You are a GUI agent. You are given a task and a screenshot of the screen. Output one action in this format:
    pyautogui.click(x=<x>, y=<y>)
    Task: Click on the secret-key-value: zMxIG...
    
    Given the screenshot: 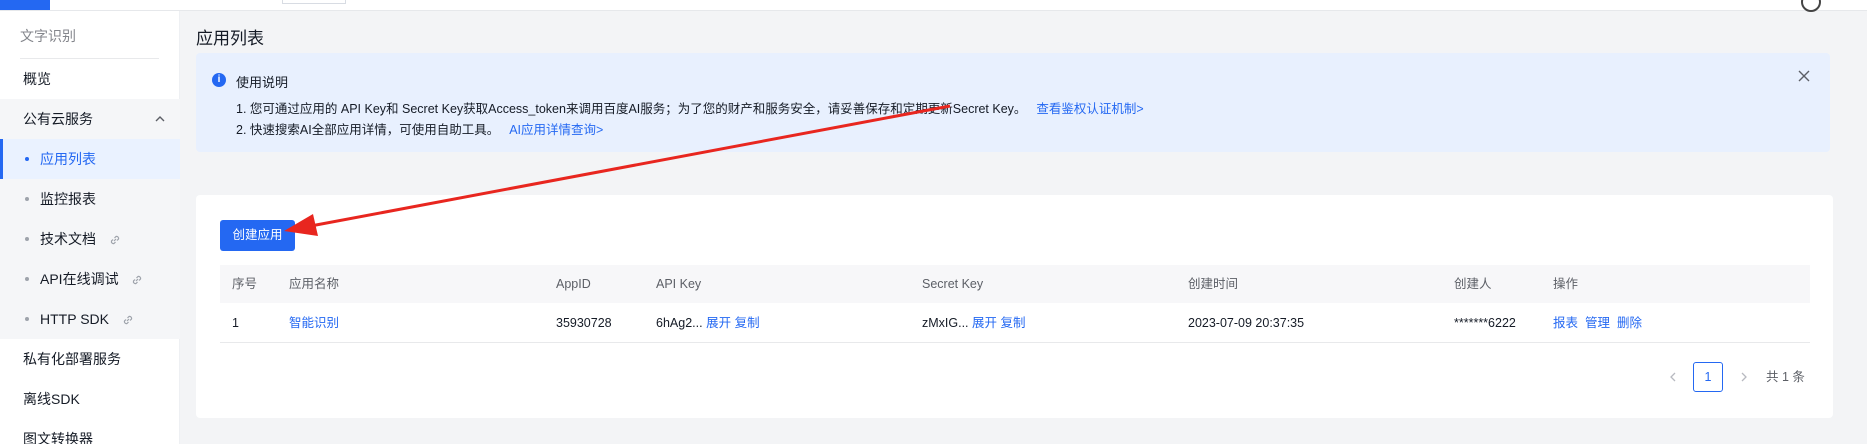 What is the action you would take?
    pyautogui.click(x=945, y=323)
    